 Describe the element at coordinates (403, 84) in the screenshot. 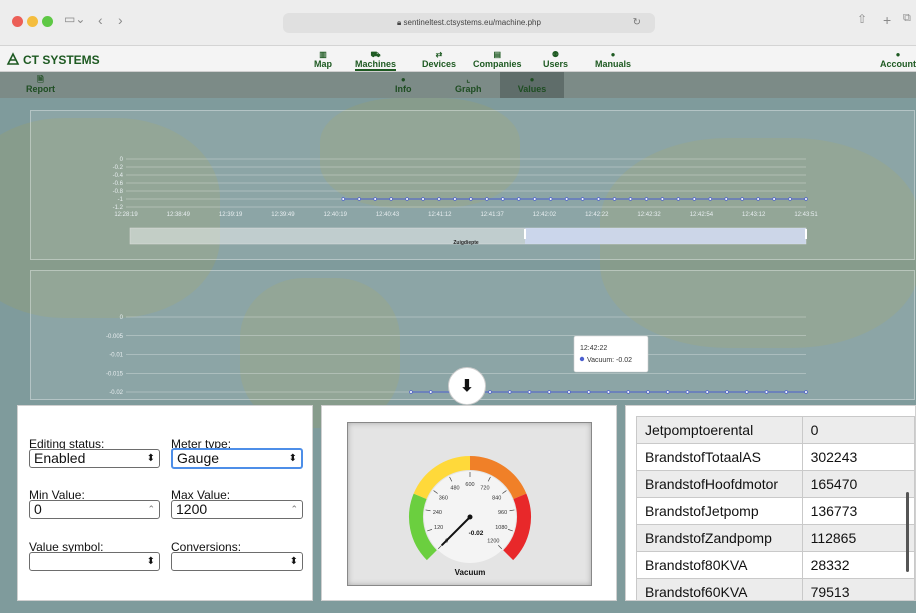

I see `tab-info: ● Info` at that location.